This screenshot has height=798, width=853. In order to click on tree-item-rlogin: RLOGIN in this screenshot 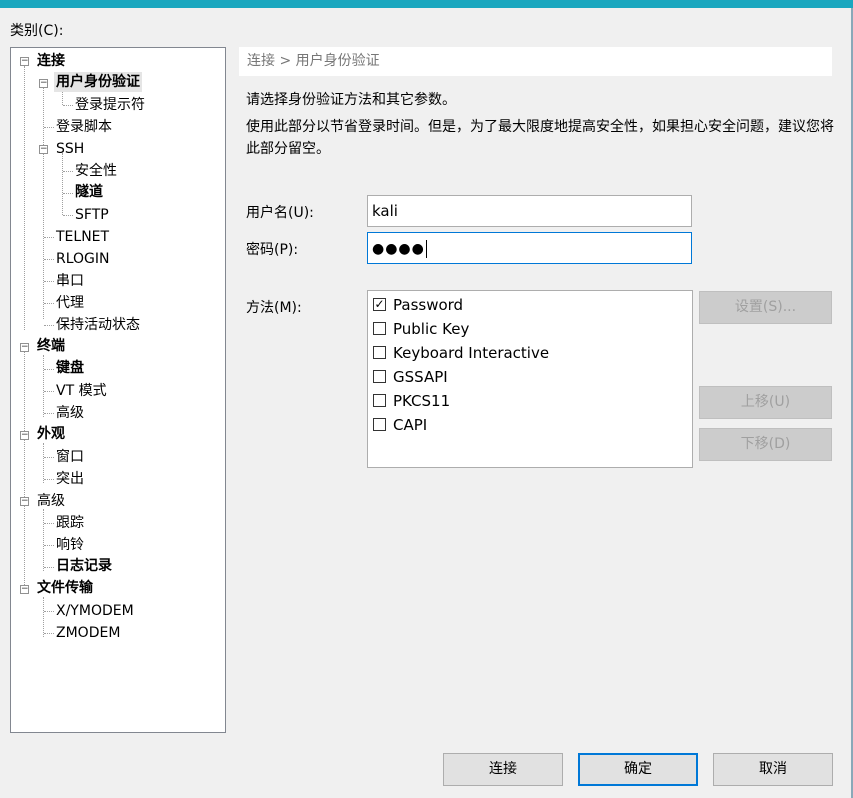, I will do `click(83, 259)`.